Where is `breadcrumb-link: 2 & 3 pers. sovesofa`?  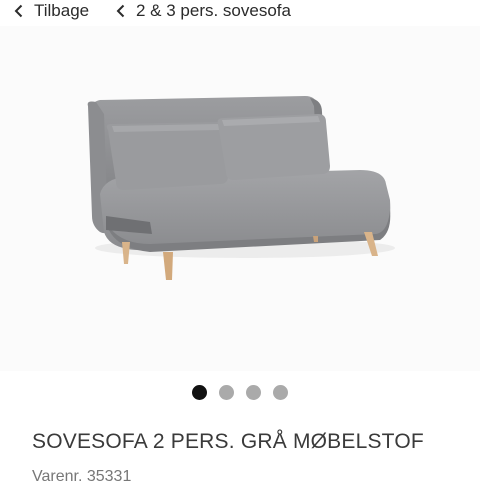 breadcrumb-link: 2 & 3 pers. sovesofa is located at coordinates (203, 11).